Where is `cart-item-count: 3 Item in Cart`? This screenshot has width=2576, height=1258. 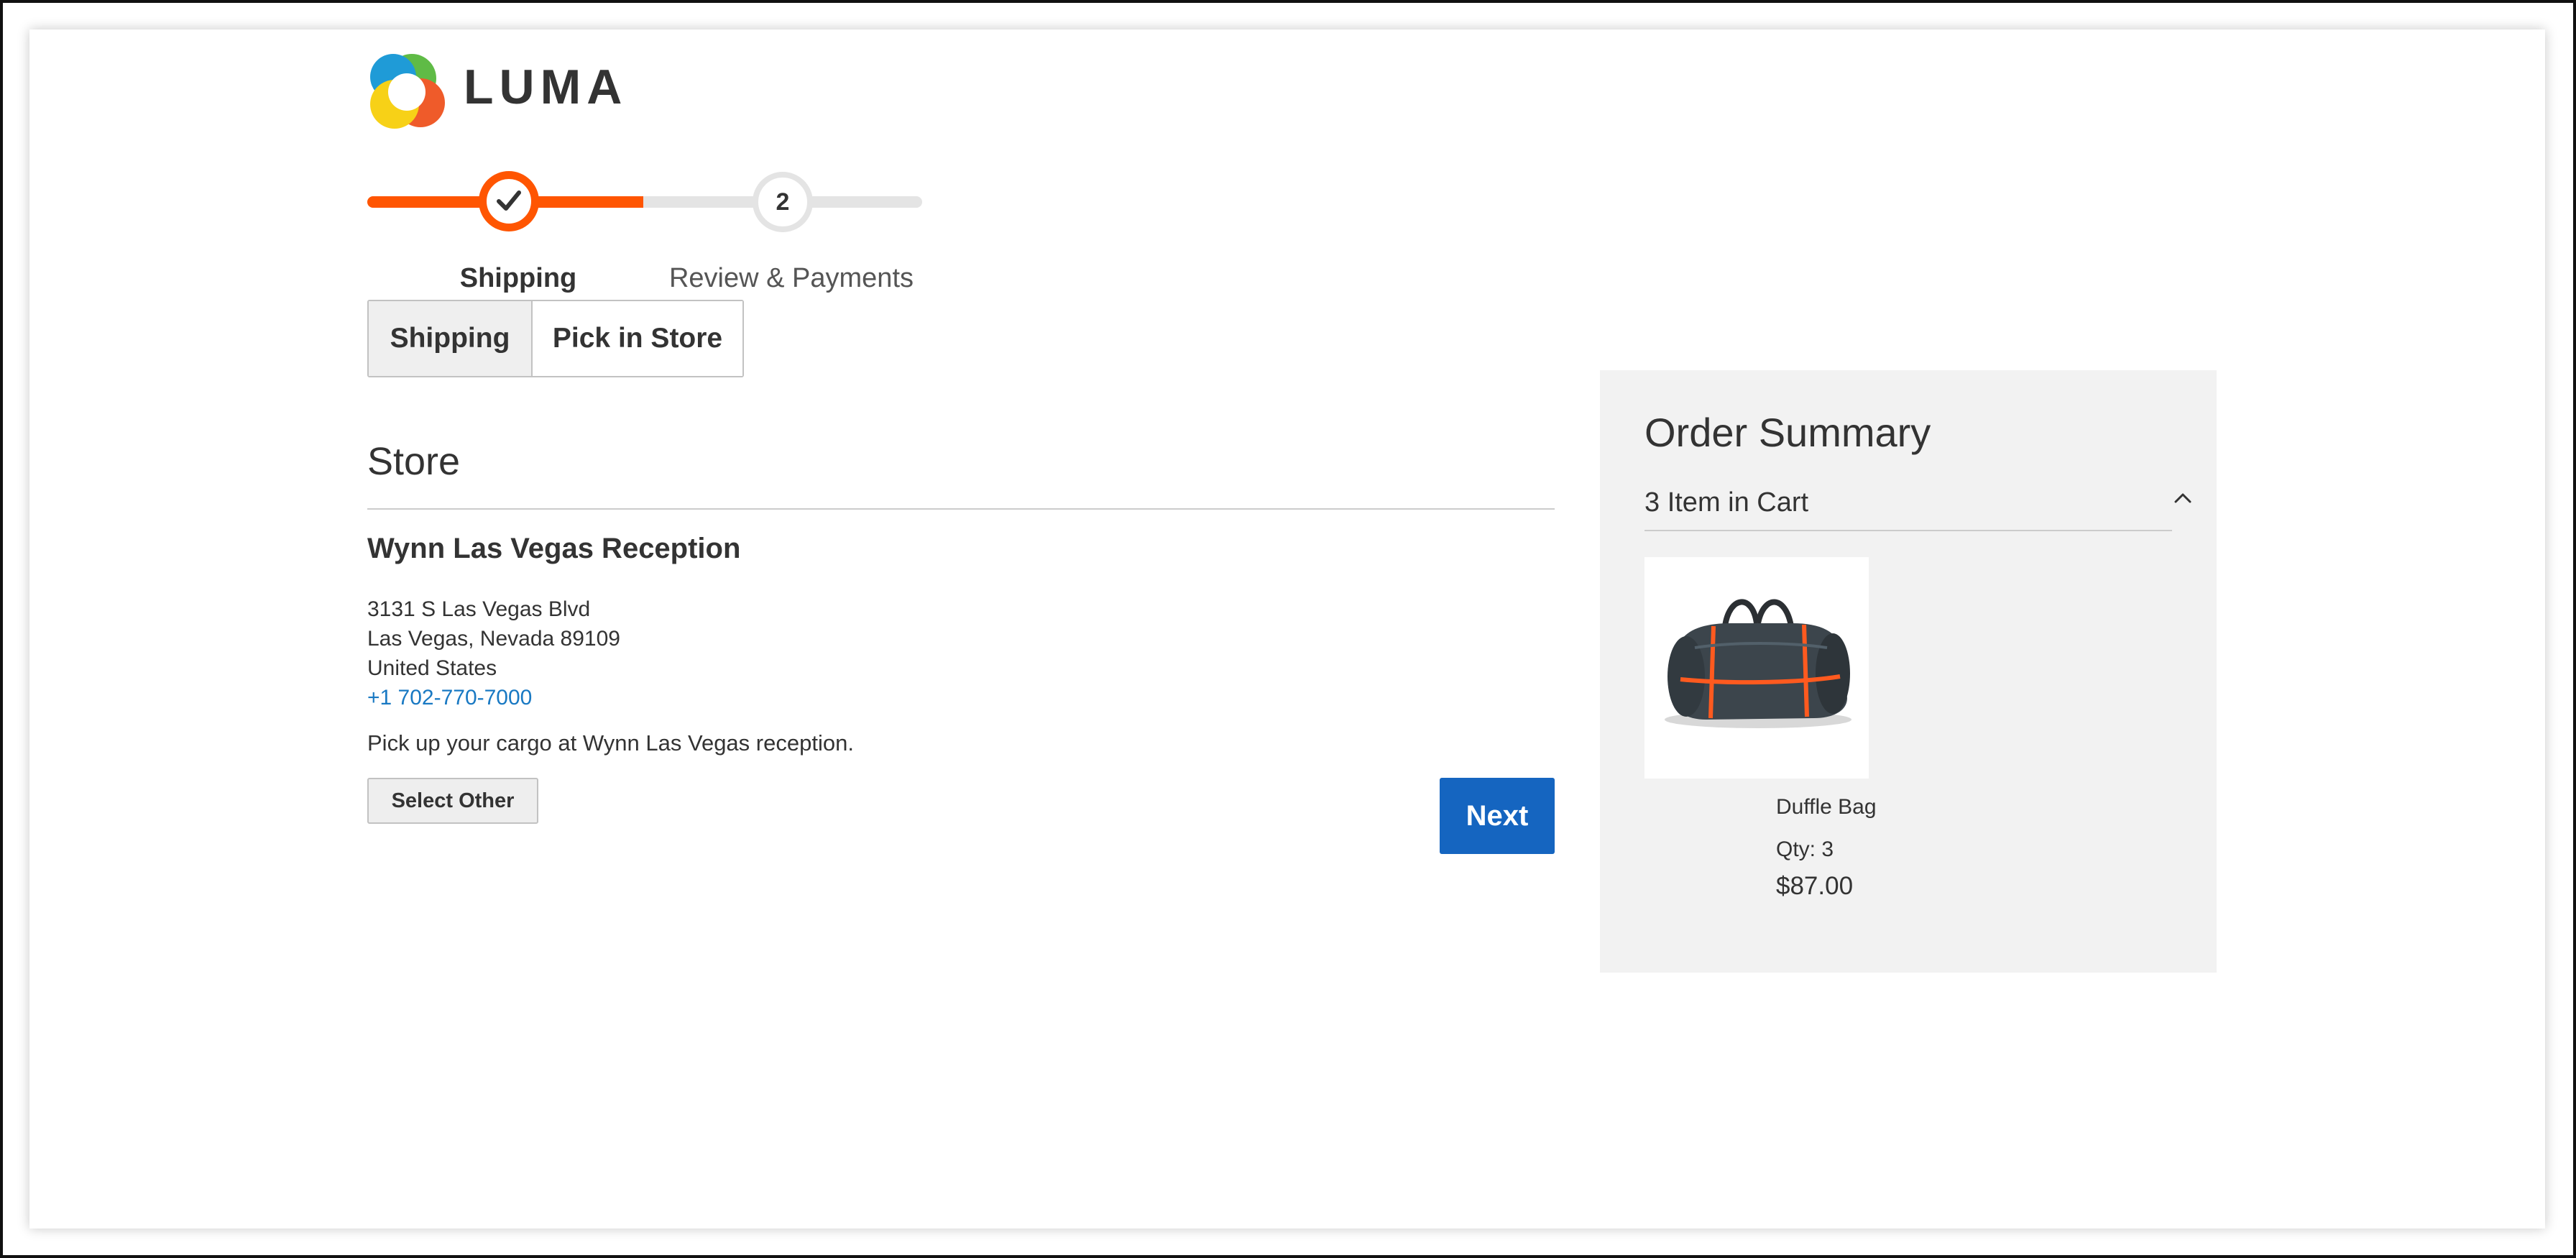
cart-item-count: 3 Item in Cart is located at coordinates (1726, 502).